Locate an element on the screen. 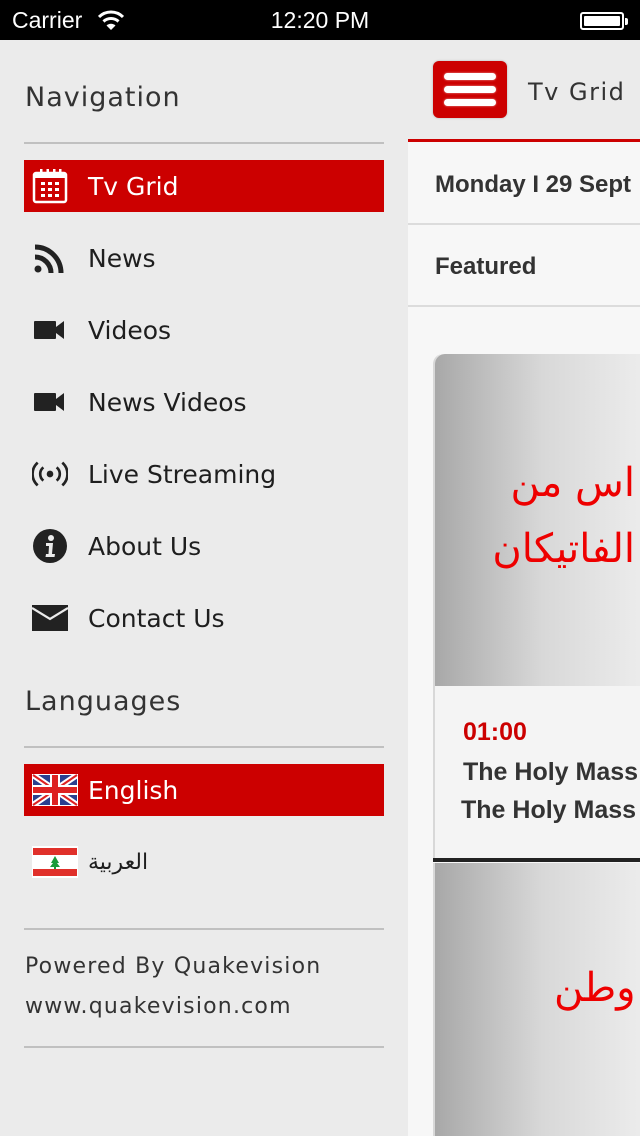 The width and height of the screenshot is (640, 1136). program-time: 01:00 is located at coordinates (495, 732).